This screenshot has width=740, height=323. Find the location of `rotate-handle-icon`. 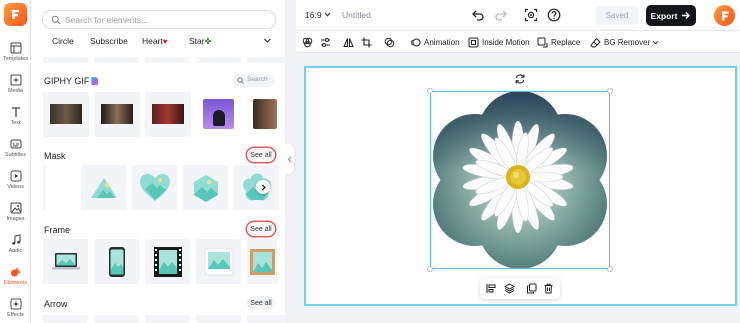

rotate-handle-icon is located at coordinates (520, 79).